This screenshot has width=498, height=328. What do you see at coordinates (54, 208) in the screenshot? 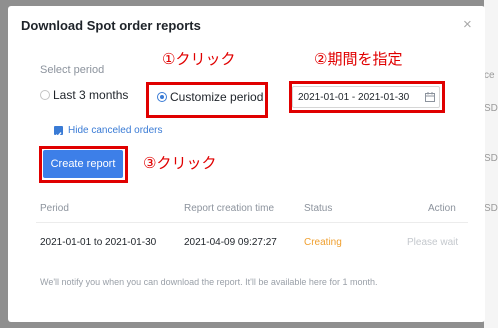
I see `col-header-period: Period` at bounding box center [54, 208].